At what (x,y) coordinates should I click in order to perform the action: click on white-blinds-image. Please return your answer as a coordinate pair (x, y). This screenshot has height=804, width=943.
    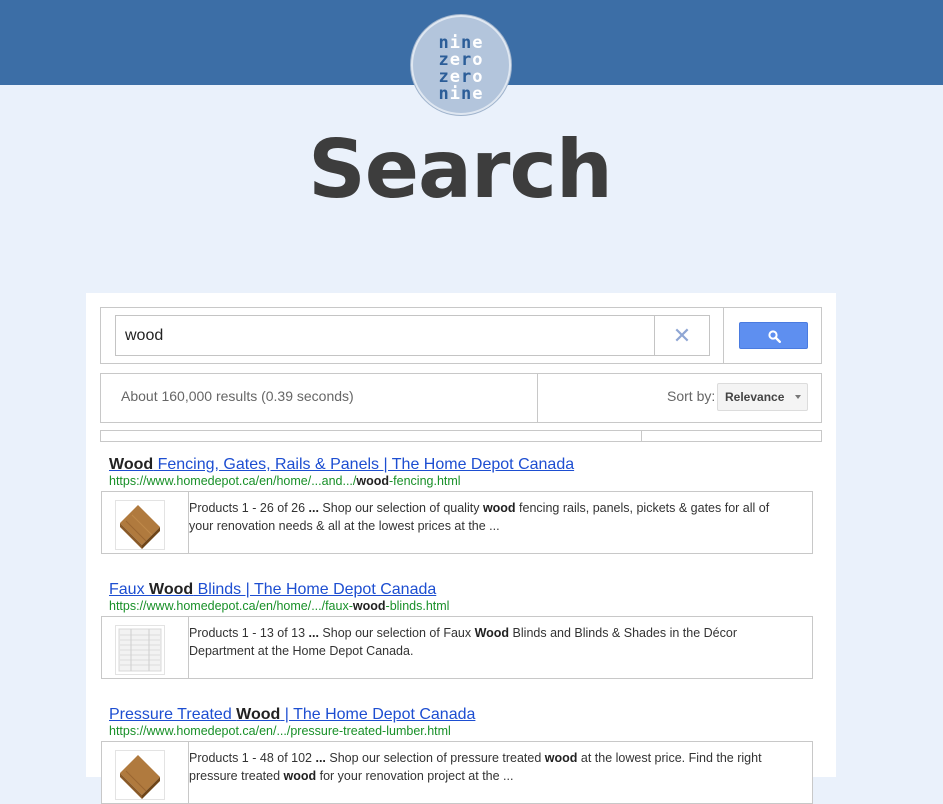
    Looking at the image, I should click on (140, 650).